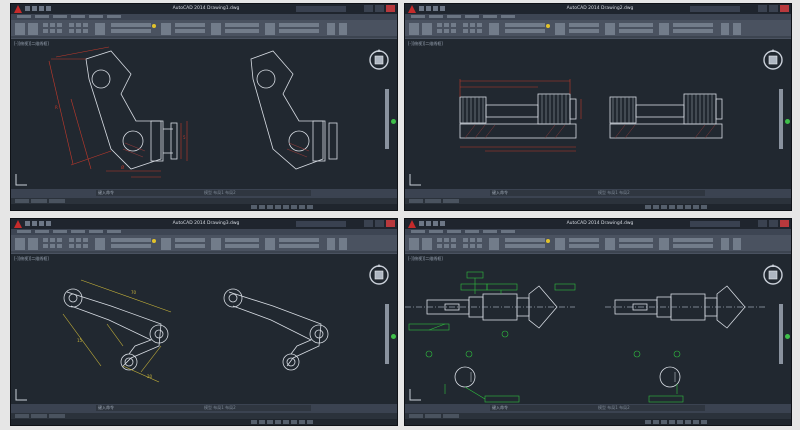 The width and height of the screenshot is (800, 430). What do you see at coordinates (80, 340) in the screenshot?
I see `svg-text: 15` at bounding box center [80, 340].